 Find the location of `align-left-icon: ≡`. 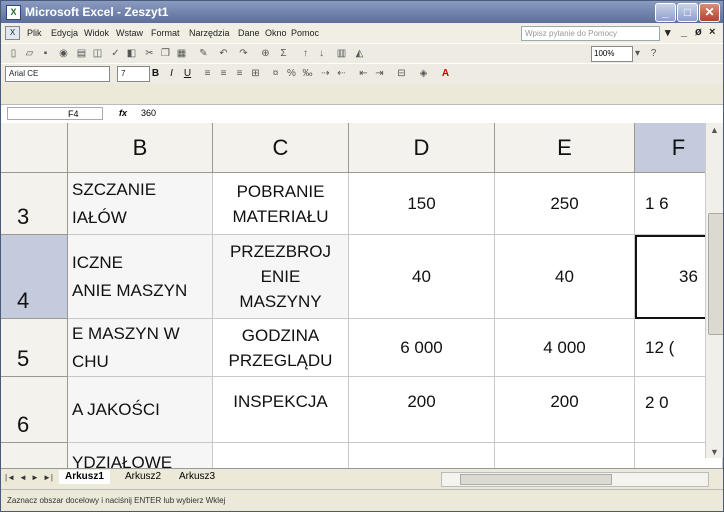

align-left-icon: ≡ is located at coordinates (207, 73).